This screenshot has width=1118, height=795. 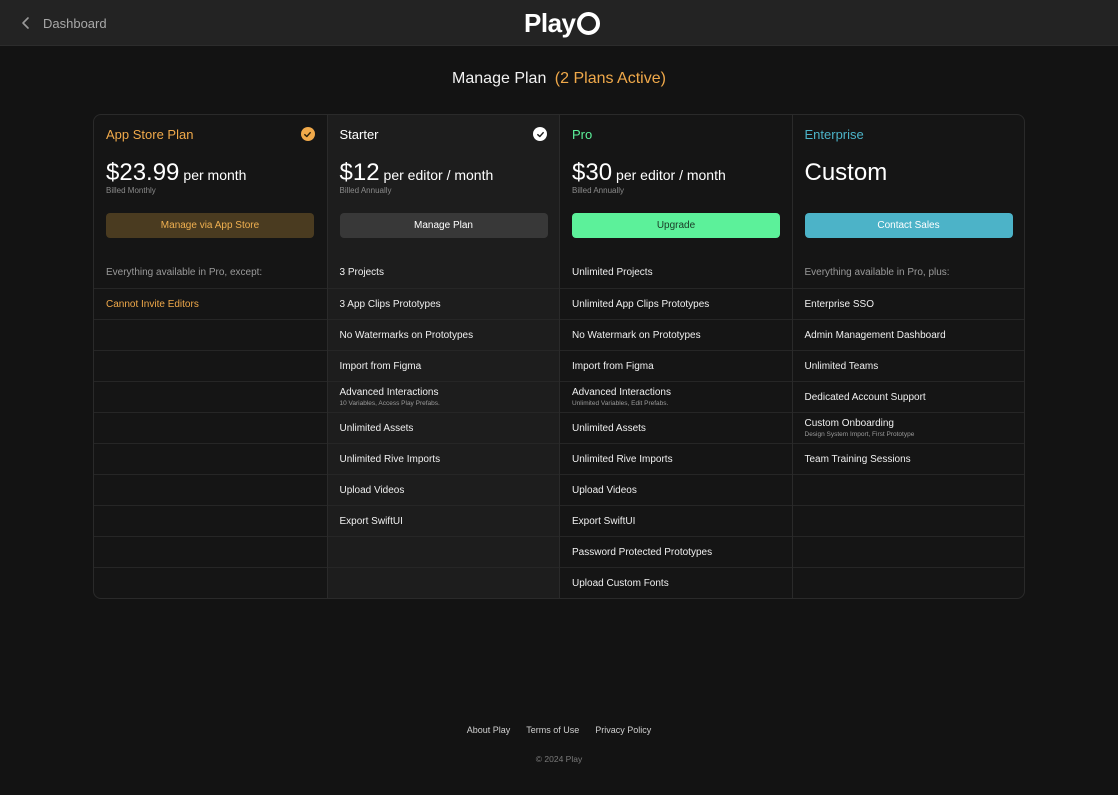 I want to click on feature-label: Everything available in Pro, except:, so click(x=184, y=272).